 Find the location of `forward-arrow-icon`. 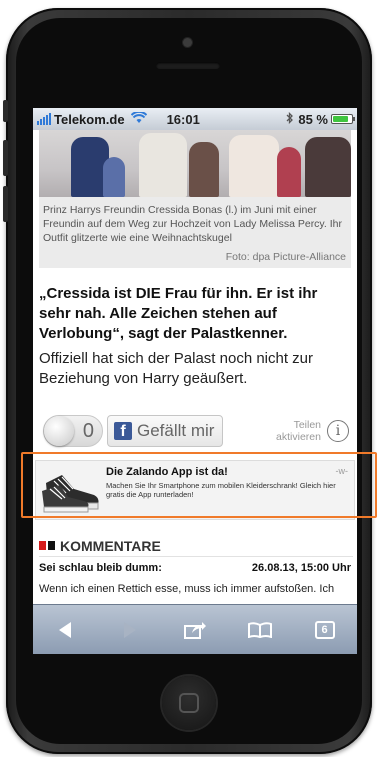

forward-arrow-icon is located at coordinates (130, 630).